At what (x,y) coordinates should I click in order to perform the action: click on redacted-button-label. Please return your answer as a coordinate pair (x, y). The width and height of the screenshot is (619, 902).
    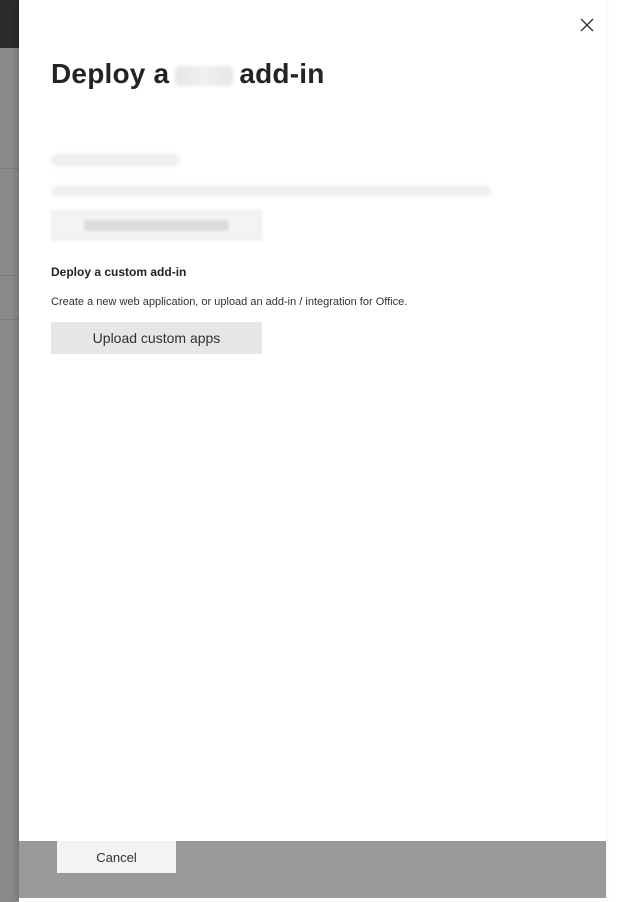
    Looking at the image, I should click on (156, 225).